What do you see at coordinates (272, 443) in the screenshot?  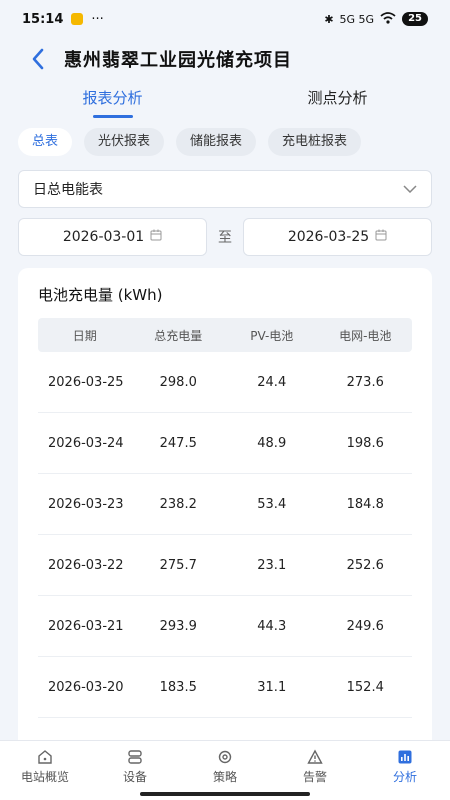 I see `cell-pv-battery: 48.9` at bounding box center [272, 443].